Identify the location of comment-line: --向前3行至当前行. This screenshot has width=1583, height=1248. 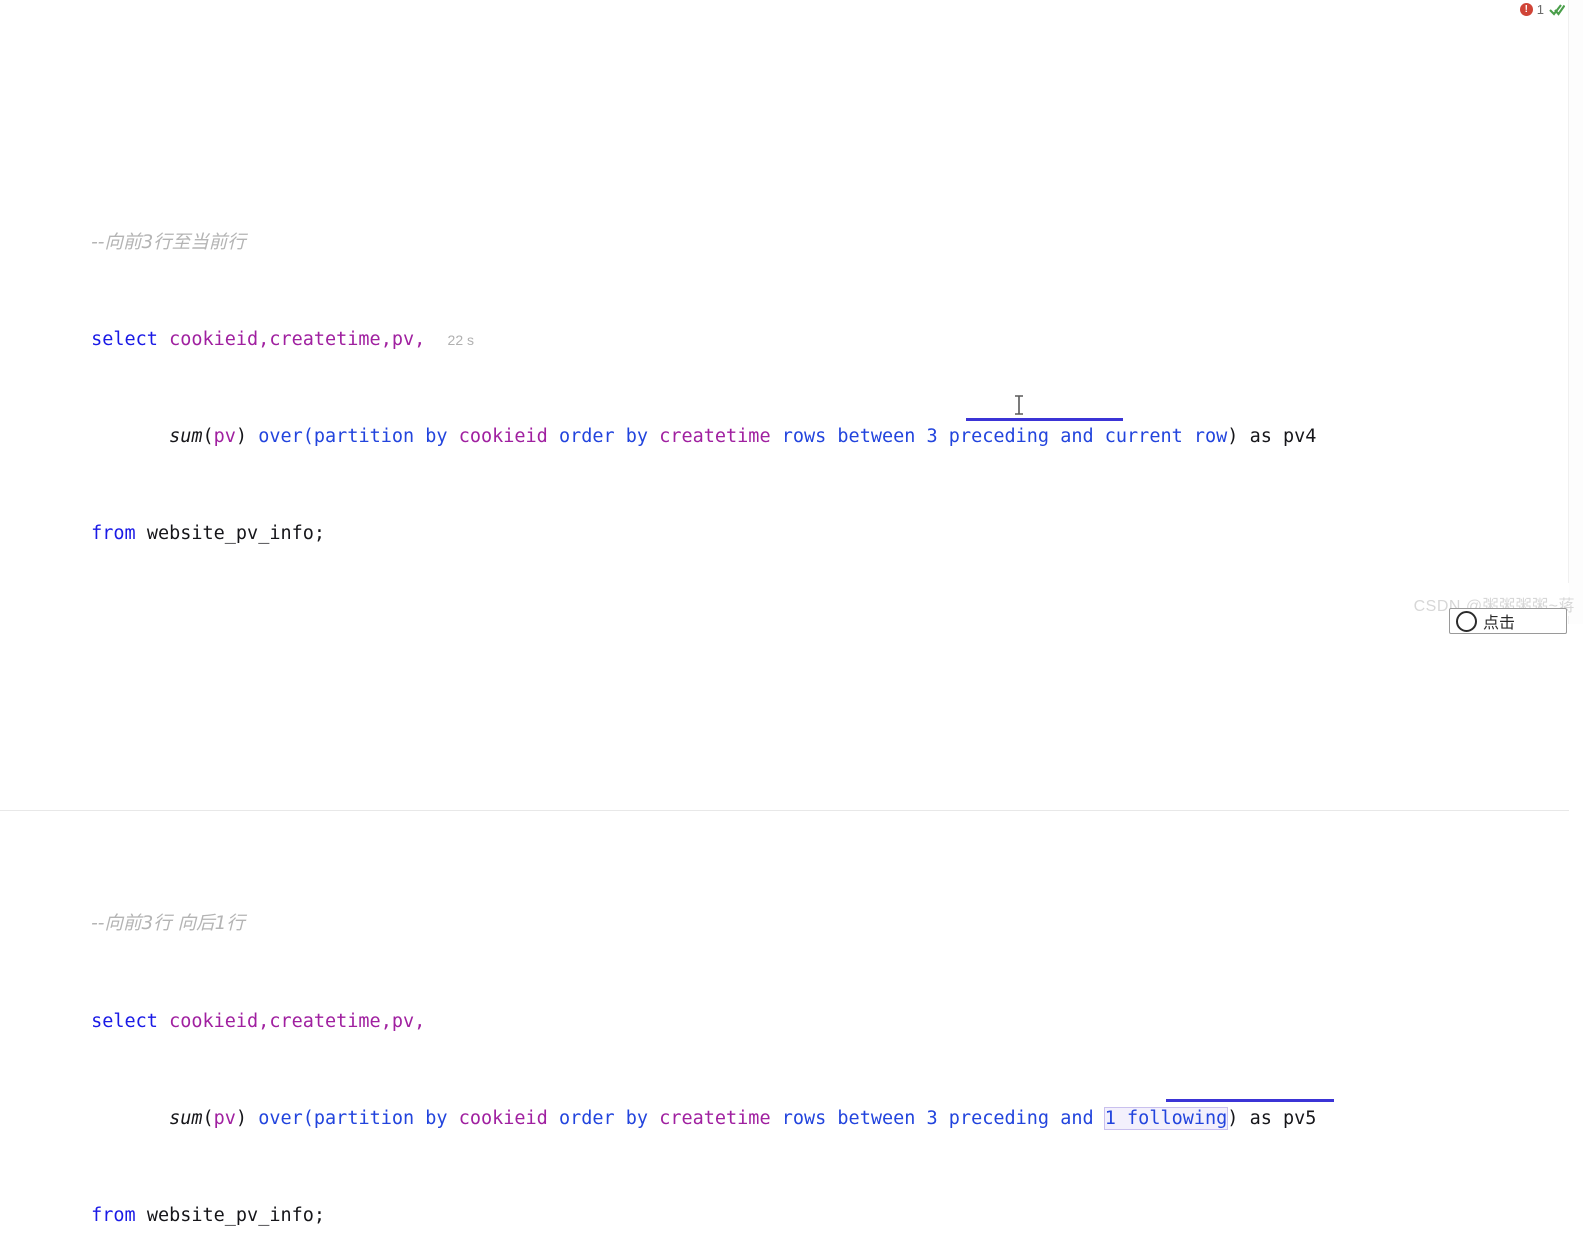
(784, 223).